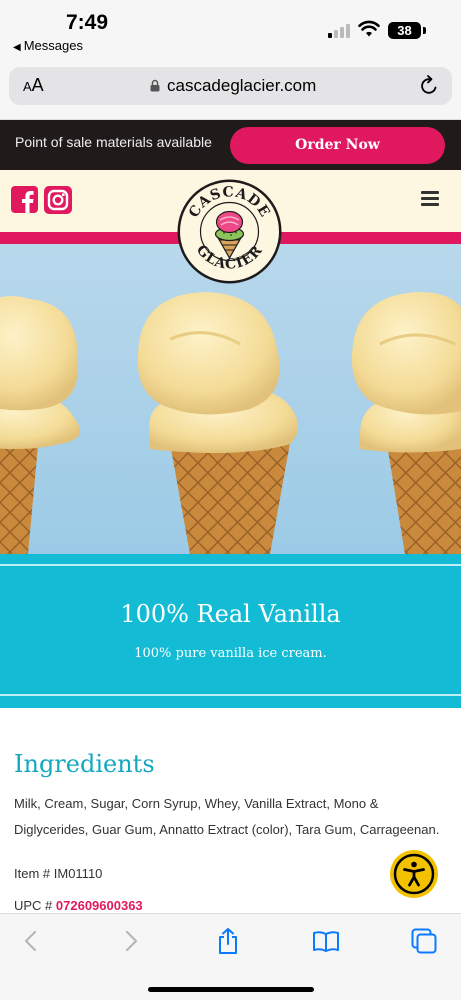 The width and height of the screenshot is (461, 1000). I want to click on battery-nub, so click(424, 30).